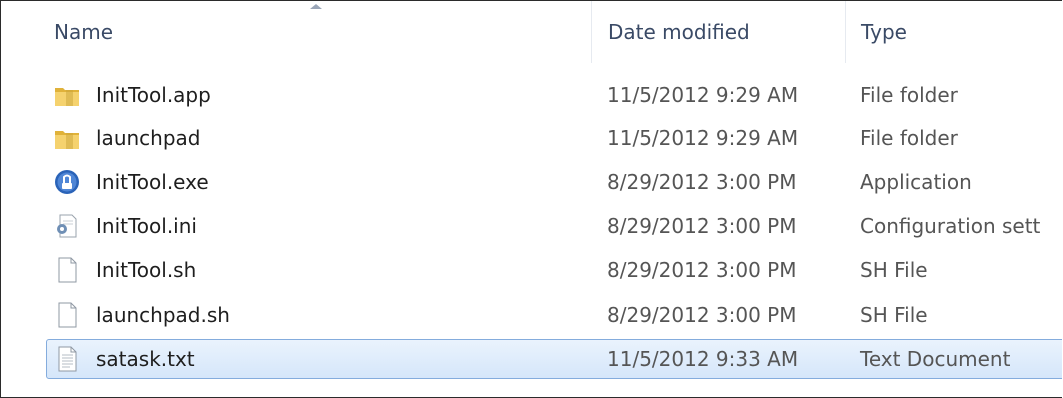 The height and width of the screenshot is (398, 1063). What do you see at coordinates (554, 138) in the screenshot?
I see `file-row-launchpad: launchpad 11/5/2012 9:29 AM File folder` at bounding box center [554, 138].